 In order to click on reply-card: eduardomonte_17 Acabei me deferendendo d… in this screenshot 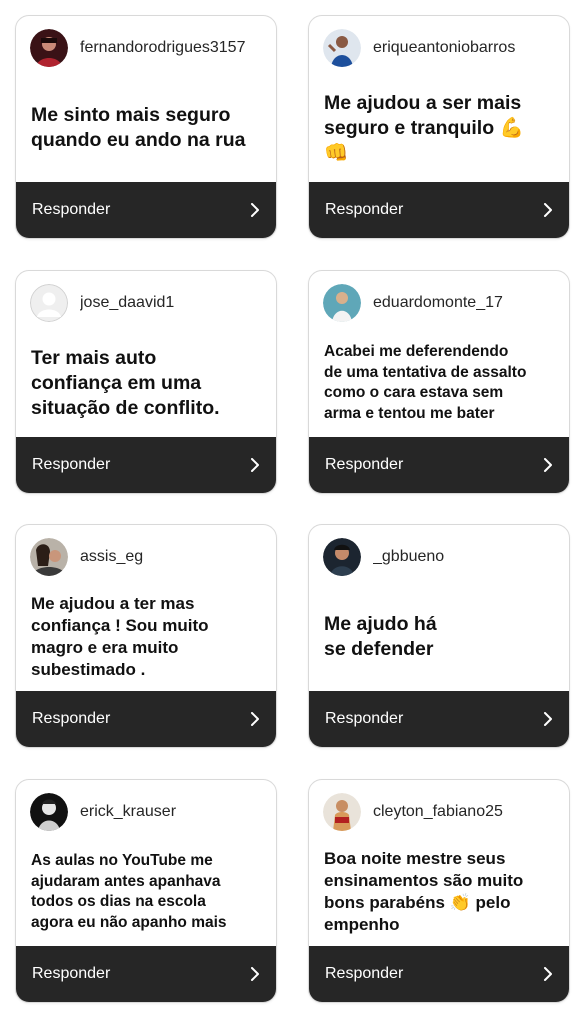, I will do `click(439, 382)`.